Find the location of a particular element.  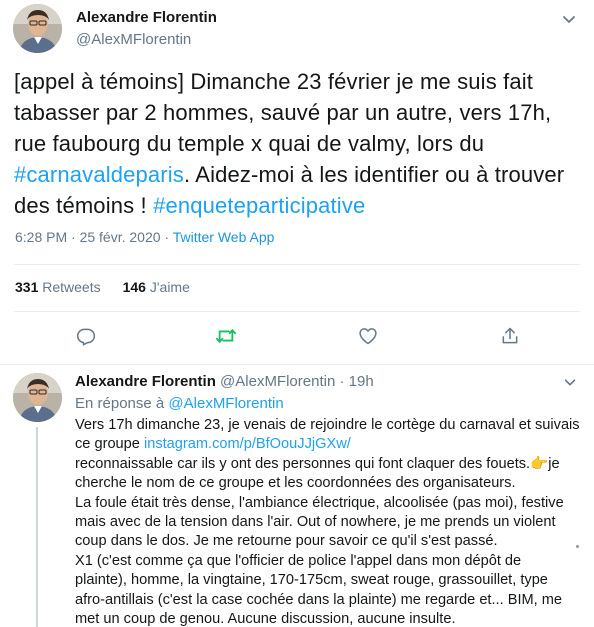

reply-time: 19h is located at coordinates (361, 381).